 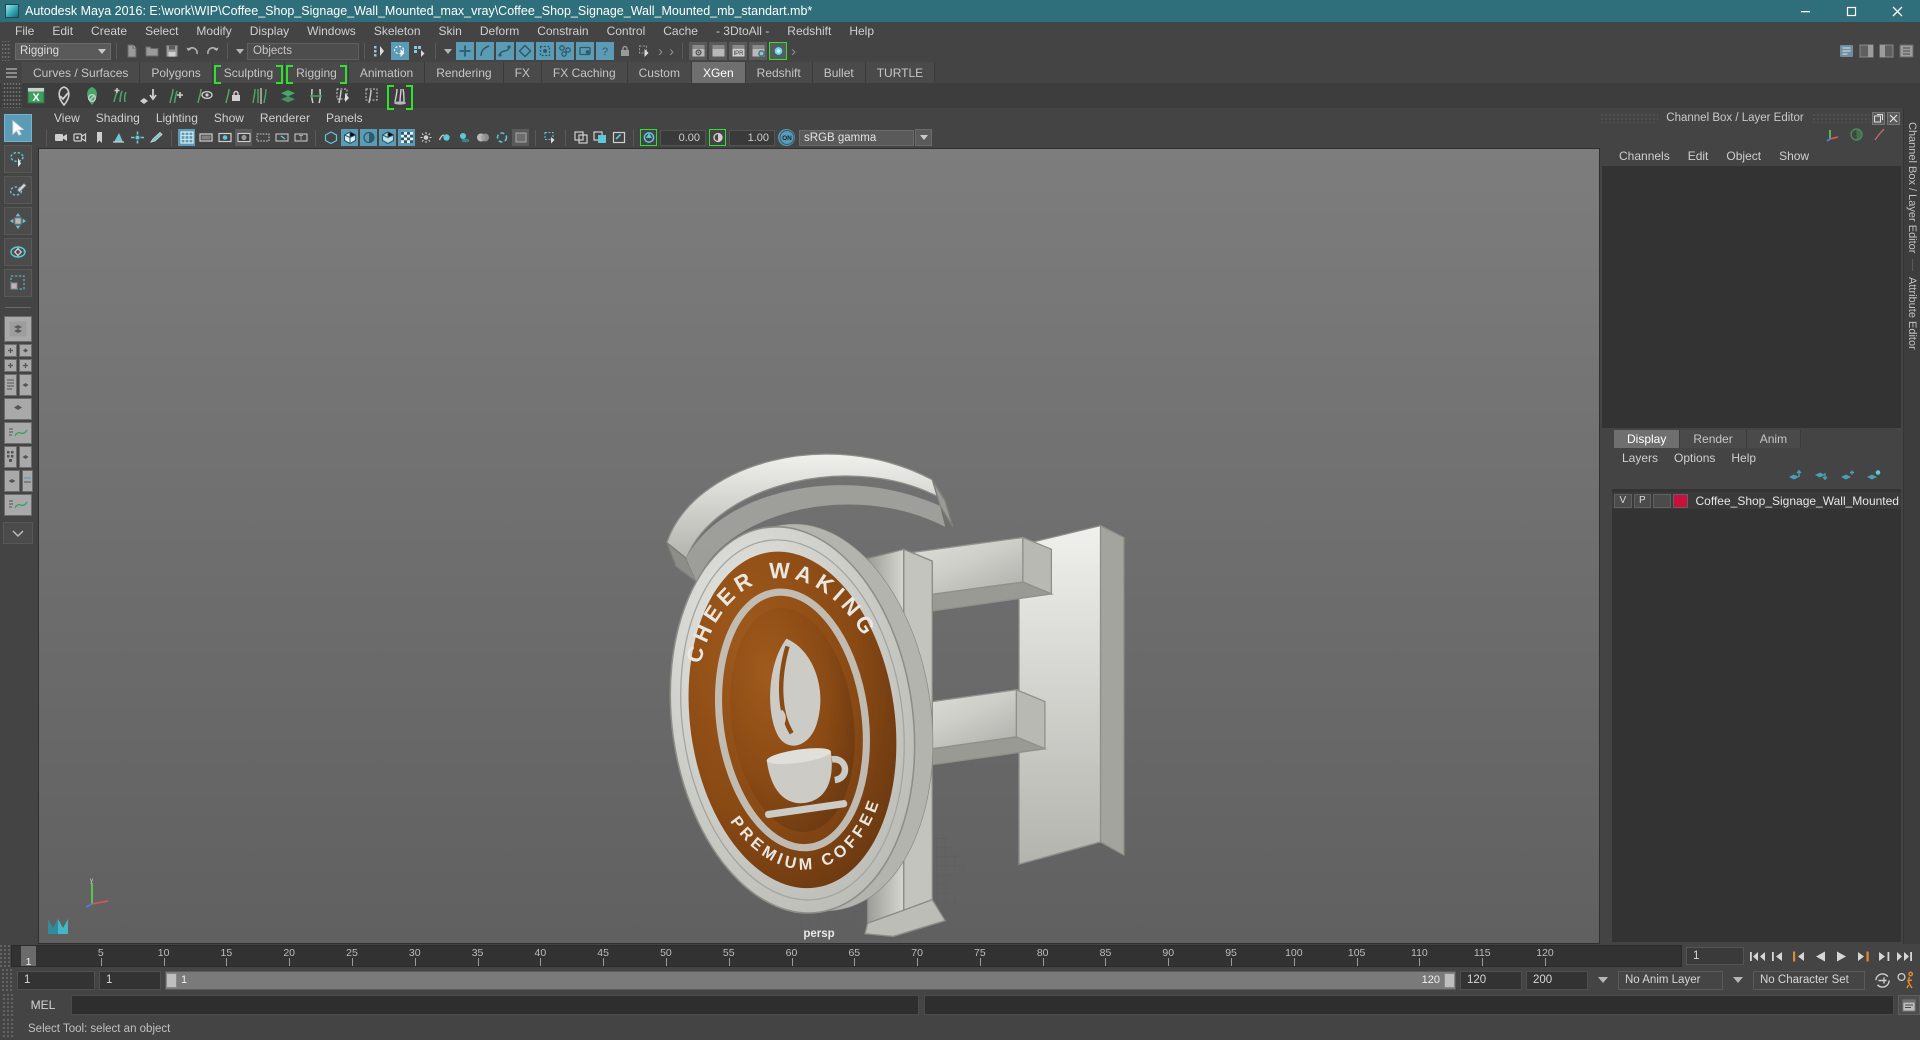 What do you see at coordinates (300, 137) in the screenshot?
I see `safe-title-icon: T` at bounding box center [300, 137].